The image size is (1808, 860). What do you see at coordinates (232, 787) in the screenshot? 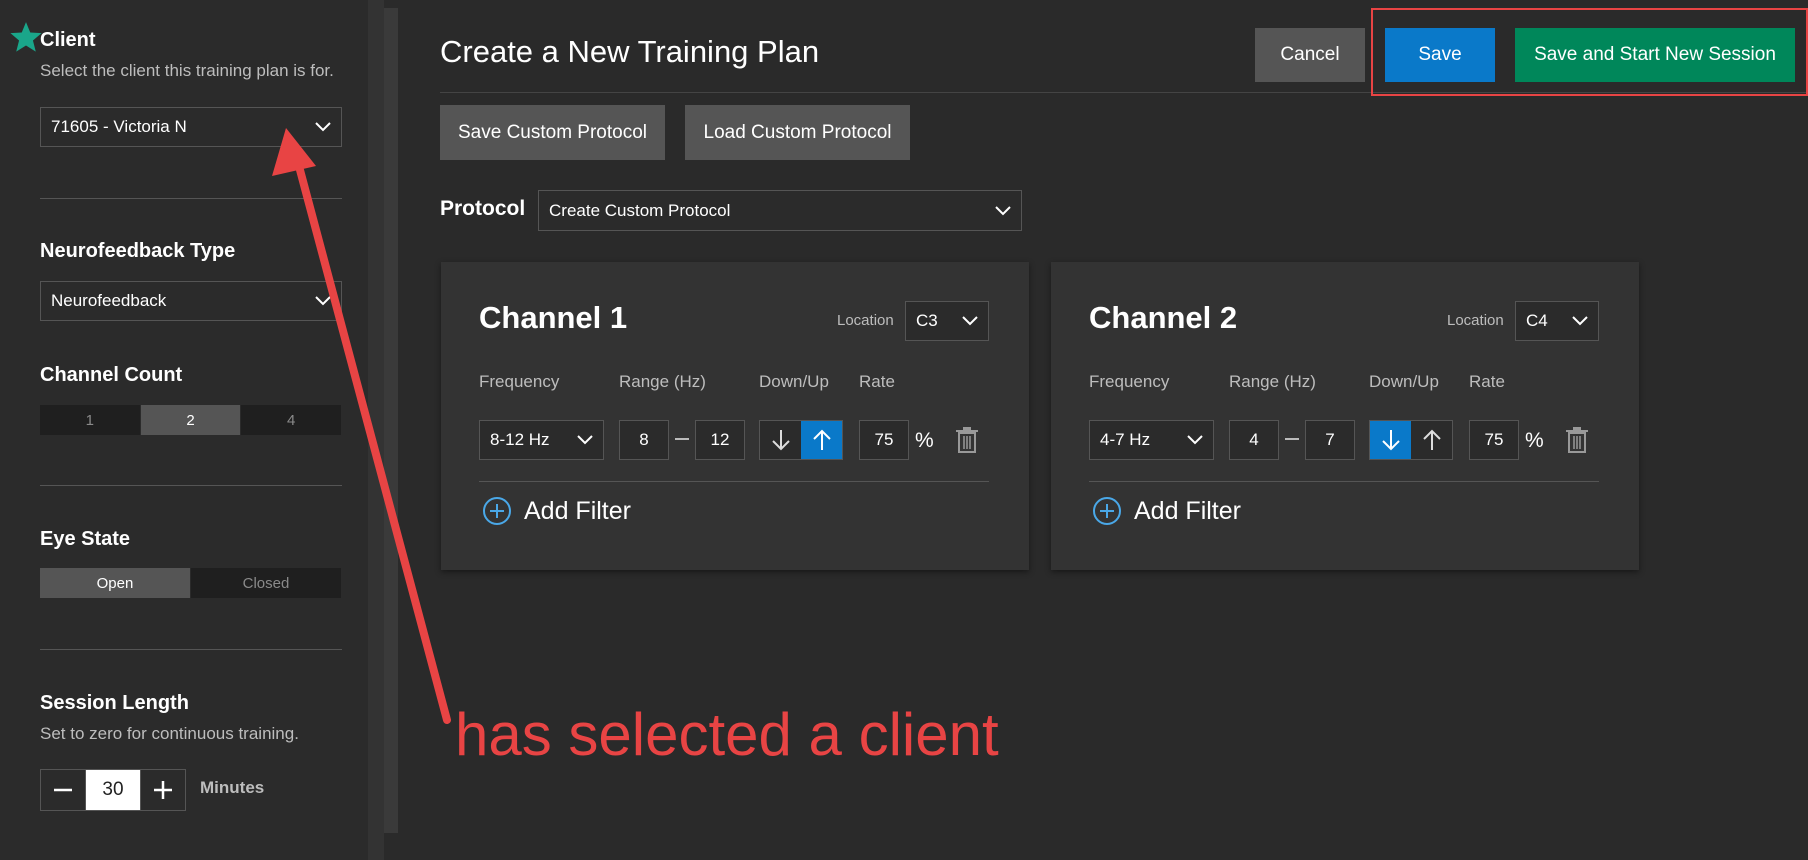
I see `session-length-unit: Minutes` at bounding box center [232, 787].